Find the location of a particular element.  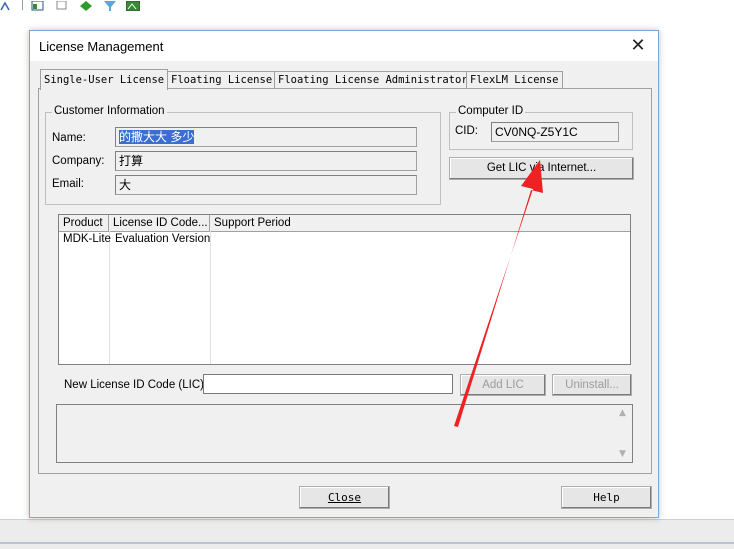

close-icon: ✕ is located at coordinates (638, 46).